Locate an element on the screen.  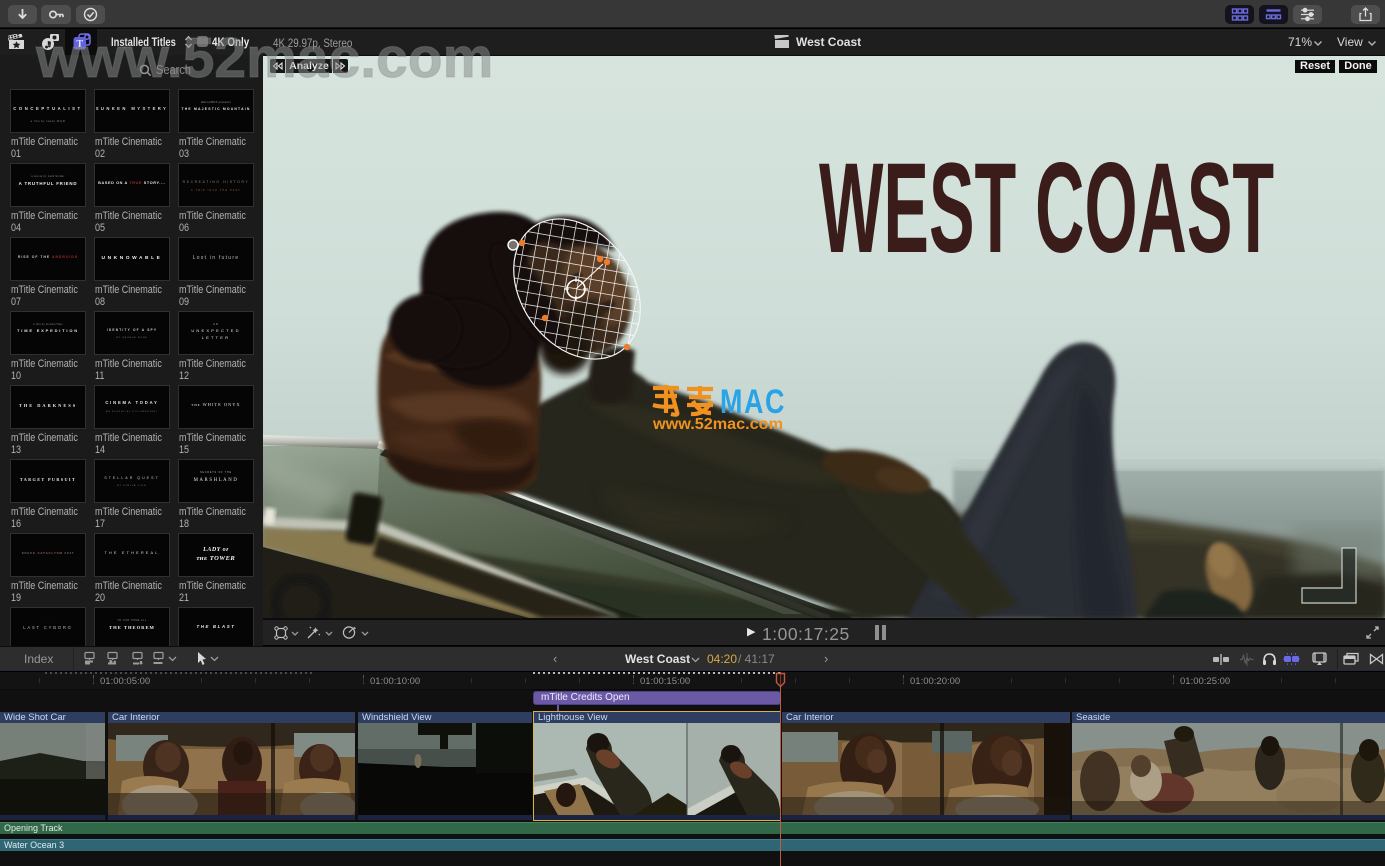
svg-text: TARGET PURSUIT is located at coordinates (48, 479).